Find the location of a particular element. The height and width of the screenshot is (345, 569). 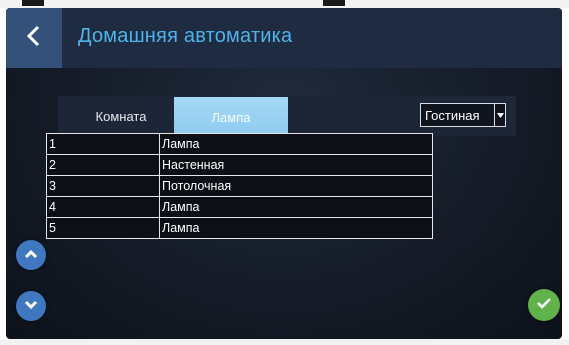

tab-room: Комната is located at coordinates (121, 116).